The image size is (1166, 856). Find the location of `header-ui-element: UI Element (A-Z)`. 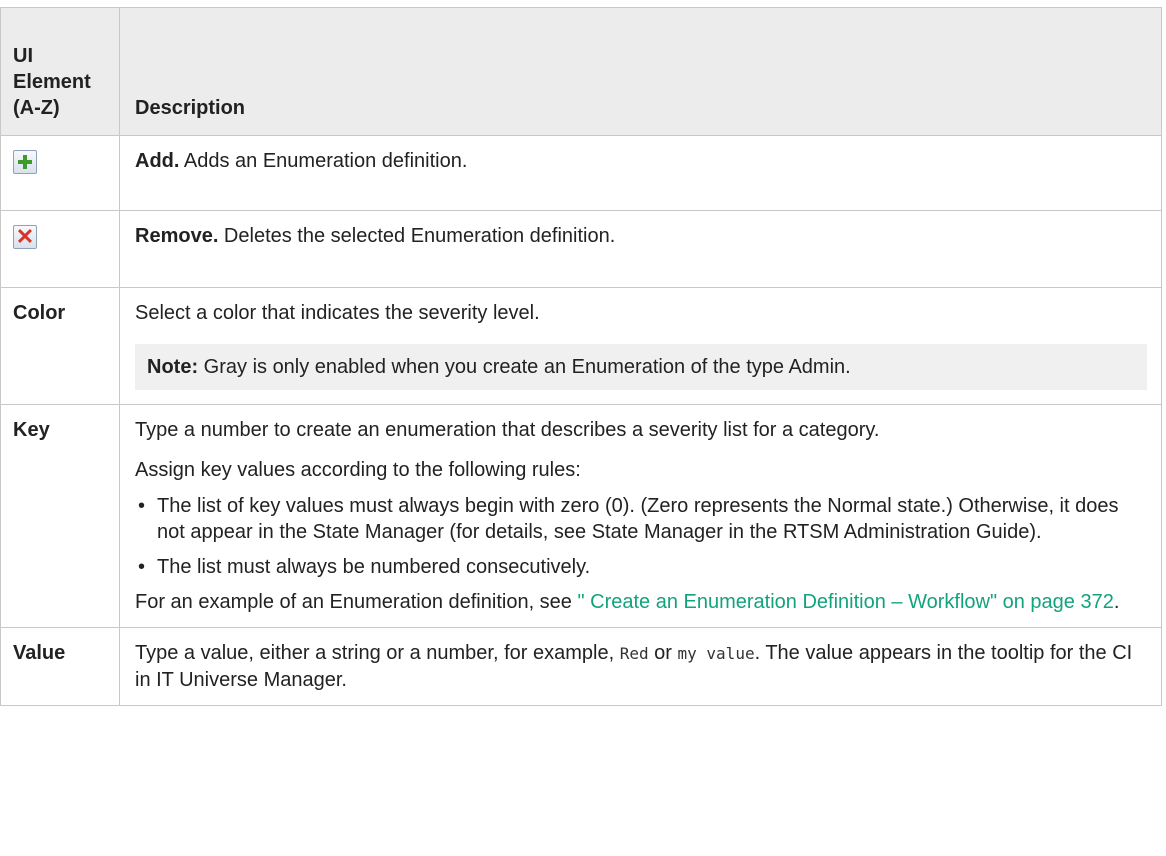

header-ui-element: UI Element (A-Z) is located at coordinates (60, 71).